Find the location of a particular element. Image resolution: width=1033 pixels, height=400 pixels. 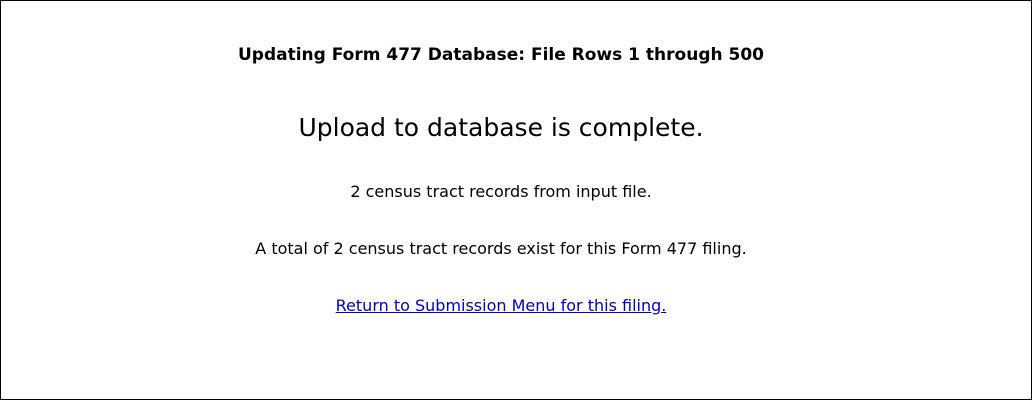

upload-status-message: Upload to database is complete. is located at coordinates (501, 127).